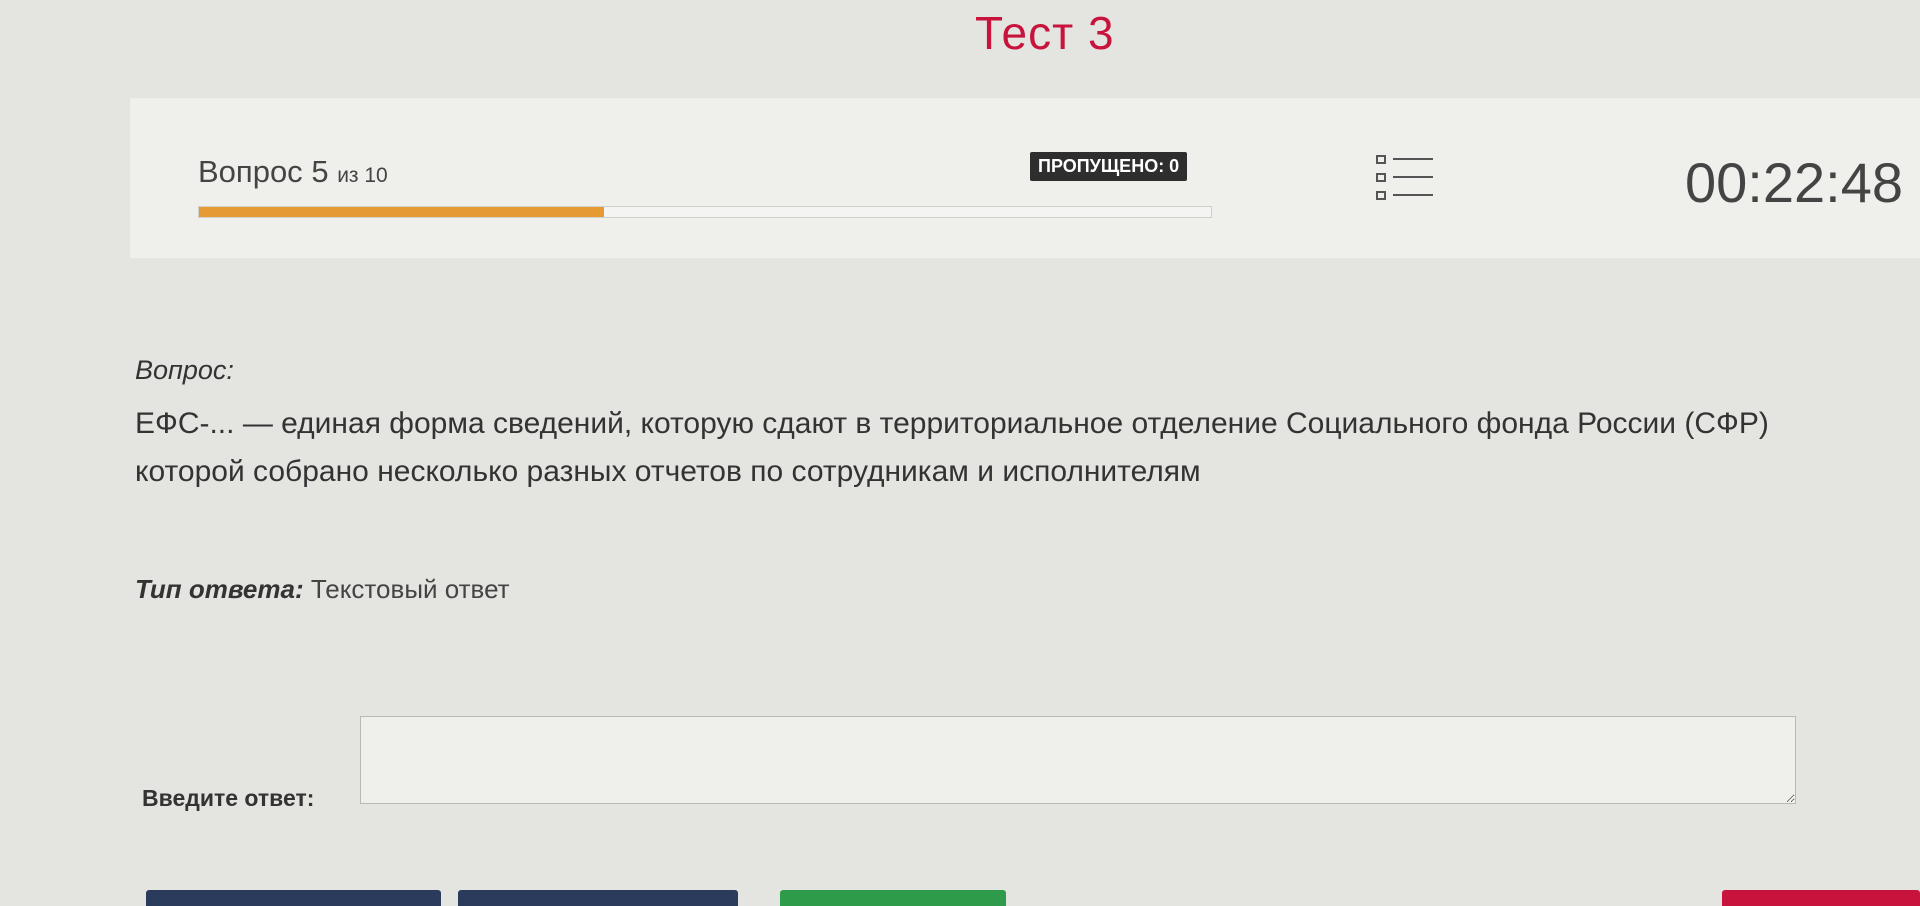 This screenshot has width=1920, height=906. I want to click on timer: 00:22:48, so click(1794, 182).